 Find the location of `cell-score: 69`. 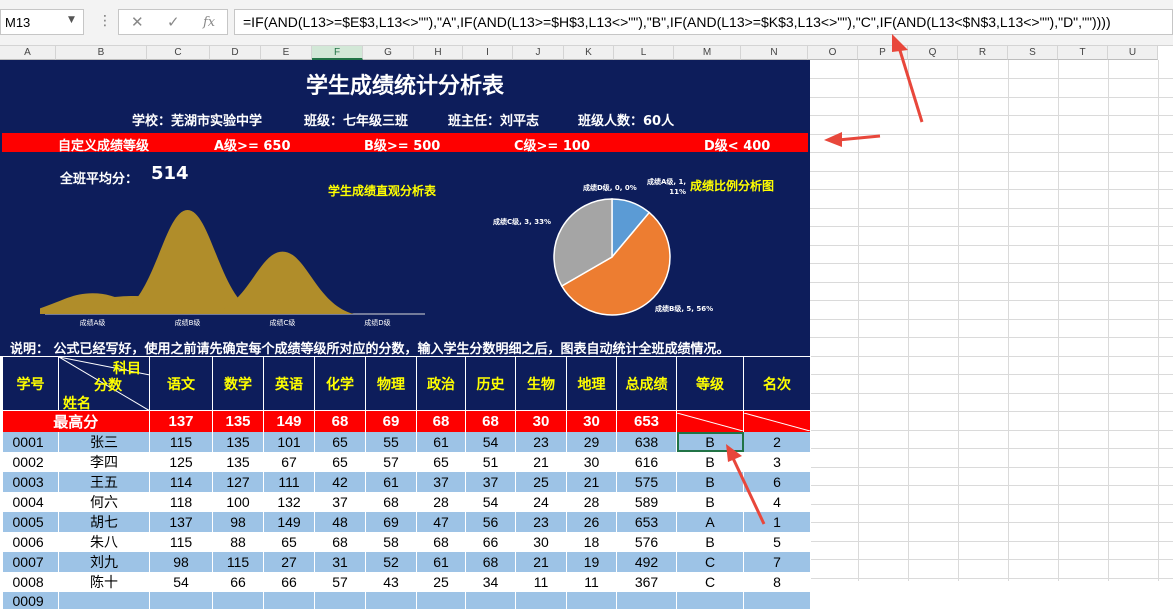

cell-score: 69 is located at coordinates (391, 522).